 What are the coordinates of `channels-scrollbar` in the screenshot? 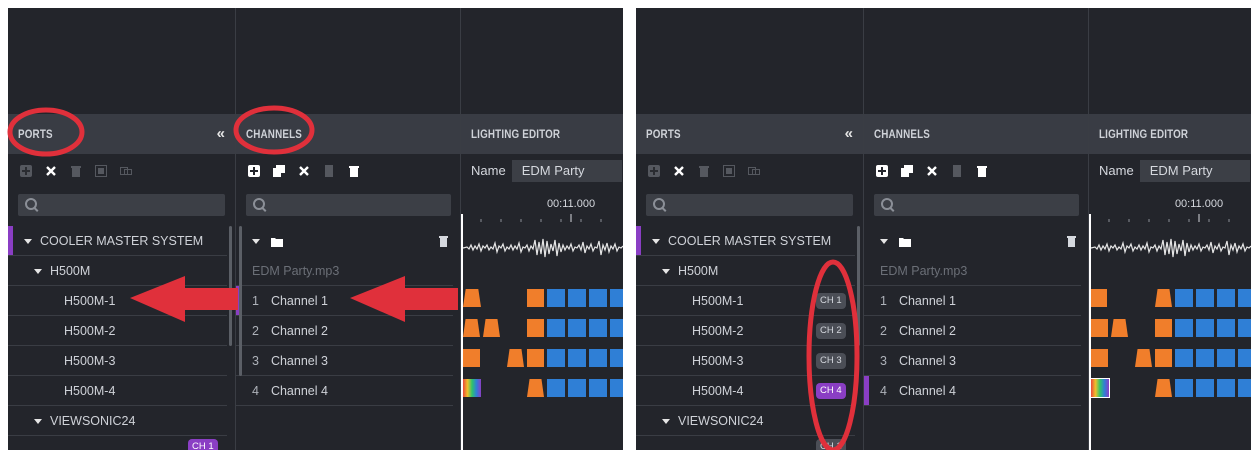 It's located at (240, 301).